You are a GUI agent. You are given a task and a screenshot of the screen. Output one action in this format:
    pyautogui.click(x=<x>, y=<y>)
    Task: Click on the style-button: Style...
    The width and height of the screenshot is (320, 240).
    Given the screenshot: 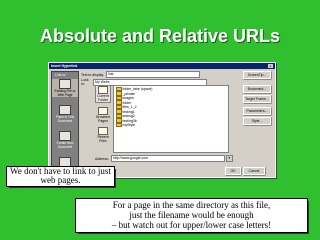 What is the action you would take?
    pyautogui.click(x=257, y=121)
    